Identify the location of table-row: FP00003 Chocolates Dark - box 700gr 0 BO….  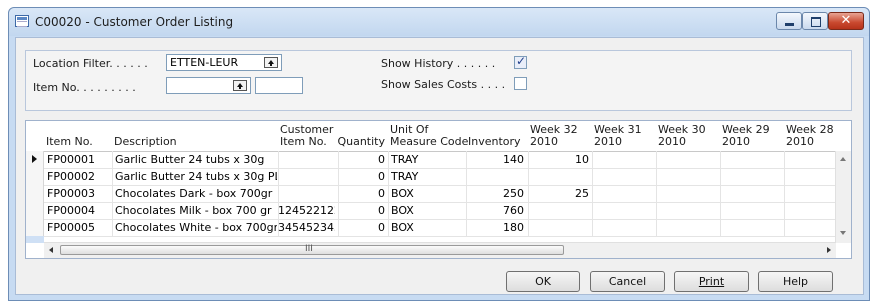
(438, 194).